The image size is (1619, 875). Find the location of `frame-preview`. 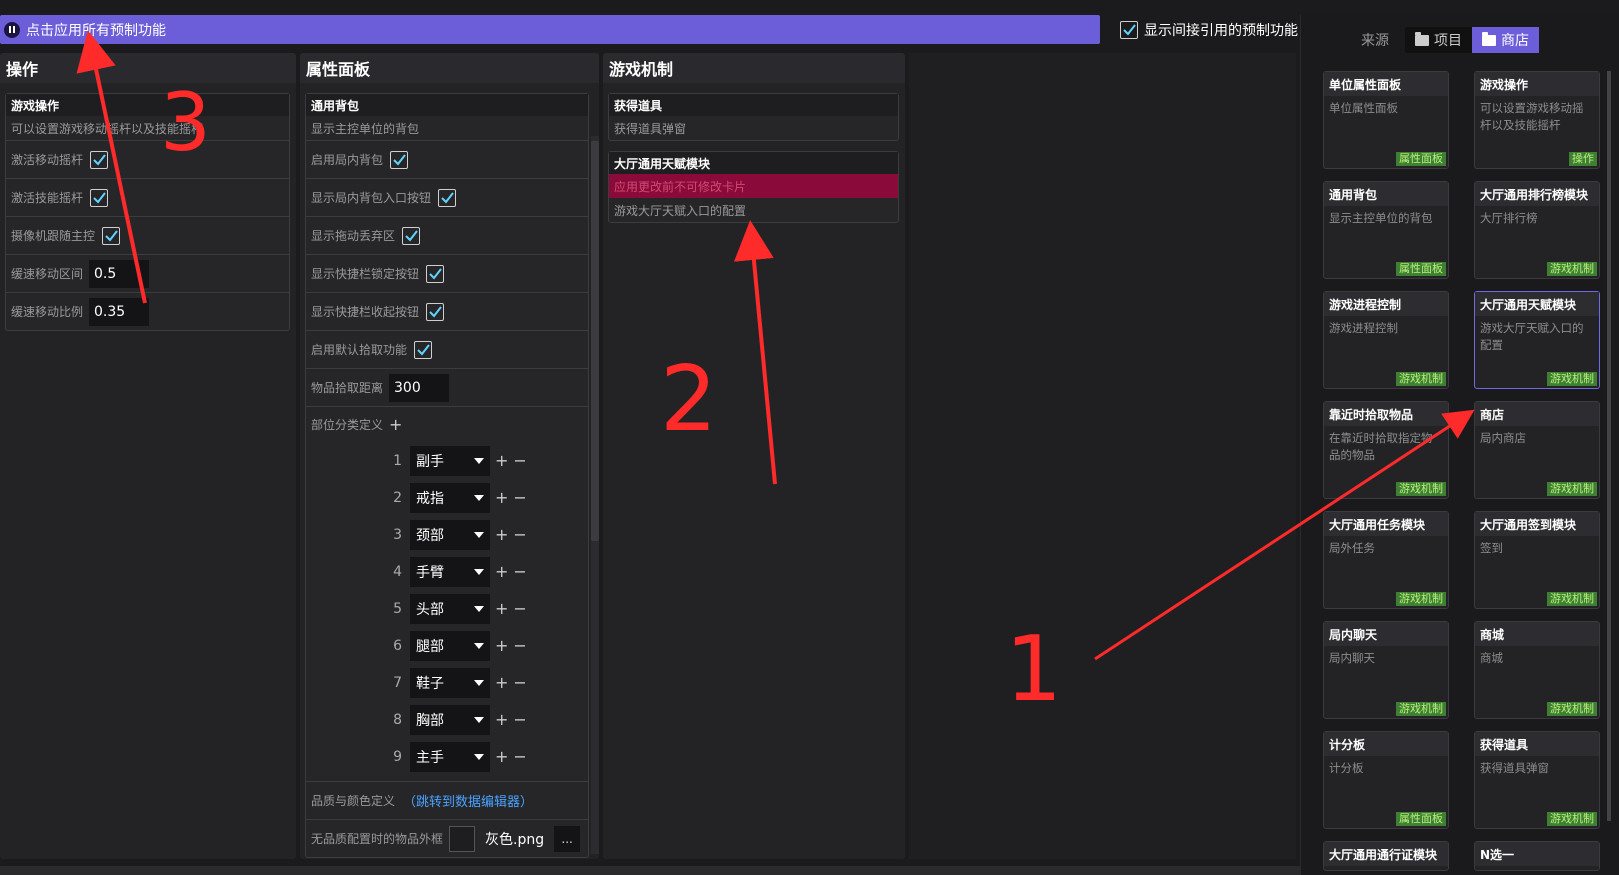

frame-preview is located at coordinates (462, 838).